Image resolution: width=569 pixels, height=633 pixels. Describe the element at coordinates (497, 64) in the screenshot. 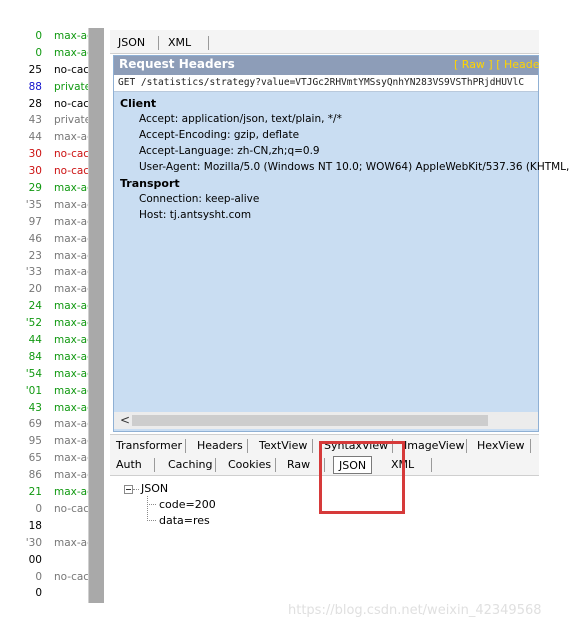

I see `raw-header-links: [ Raw ] [ Heade` at that location.